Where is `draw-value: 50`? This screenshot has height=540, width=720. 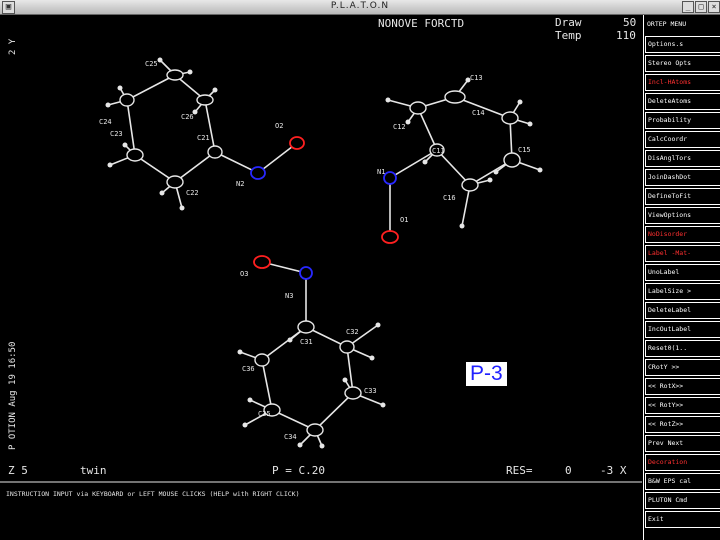 draw-value: 50 is located at coordinates (629, 22).